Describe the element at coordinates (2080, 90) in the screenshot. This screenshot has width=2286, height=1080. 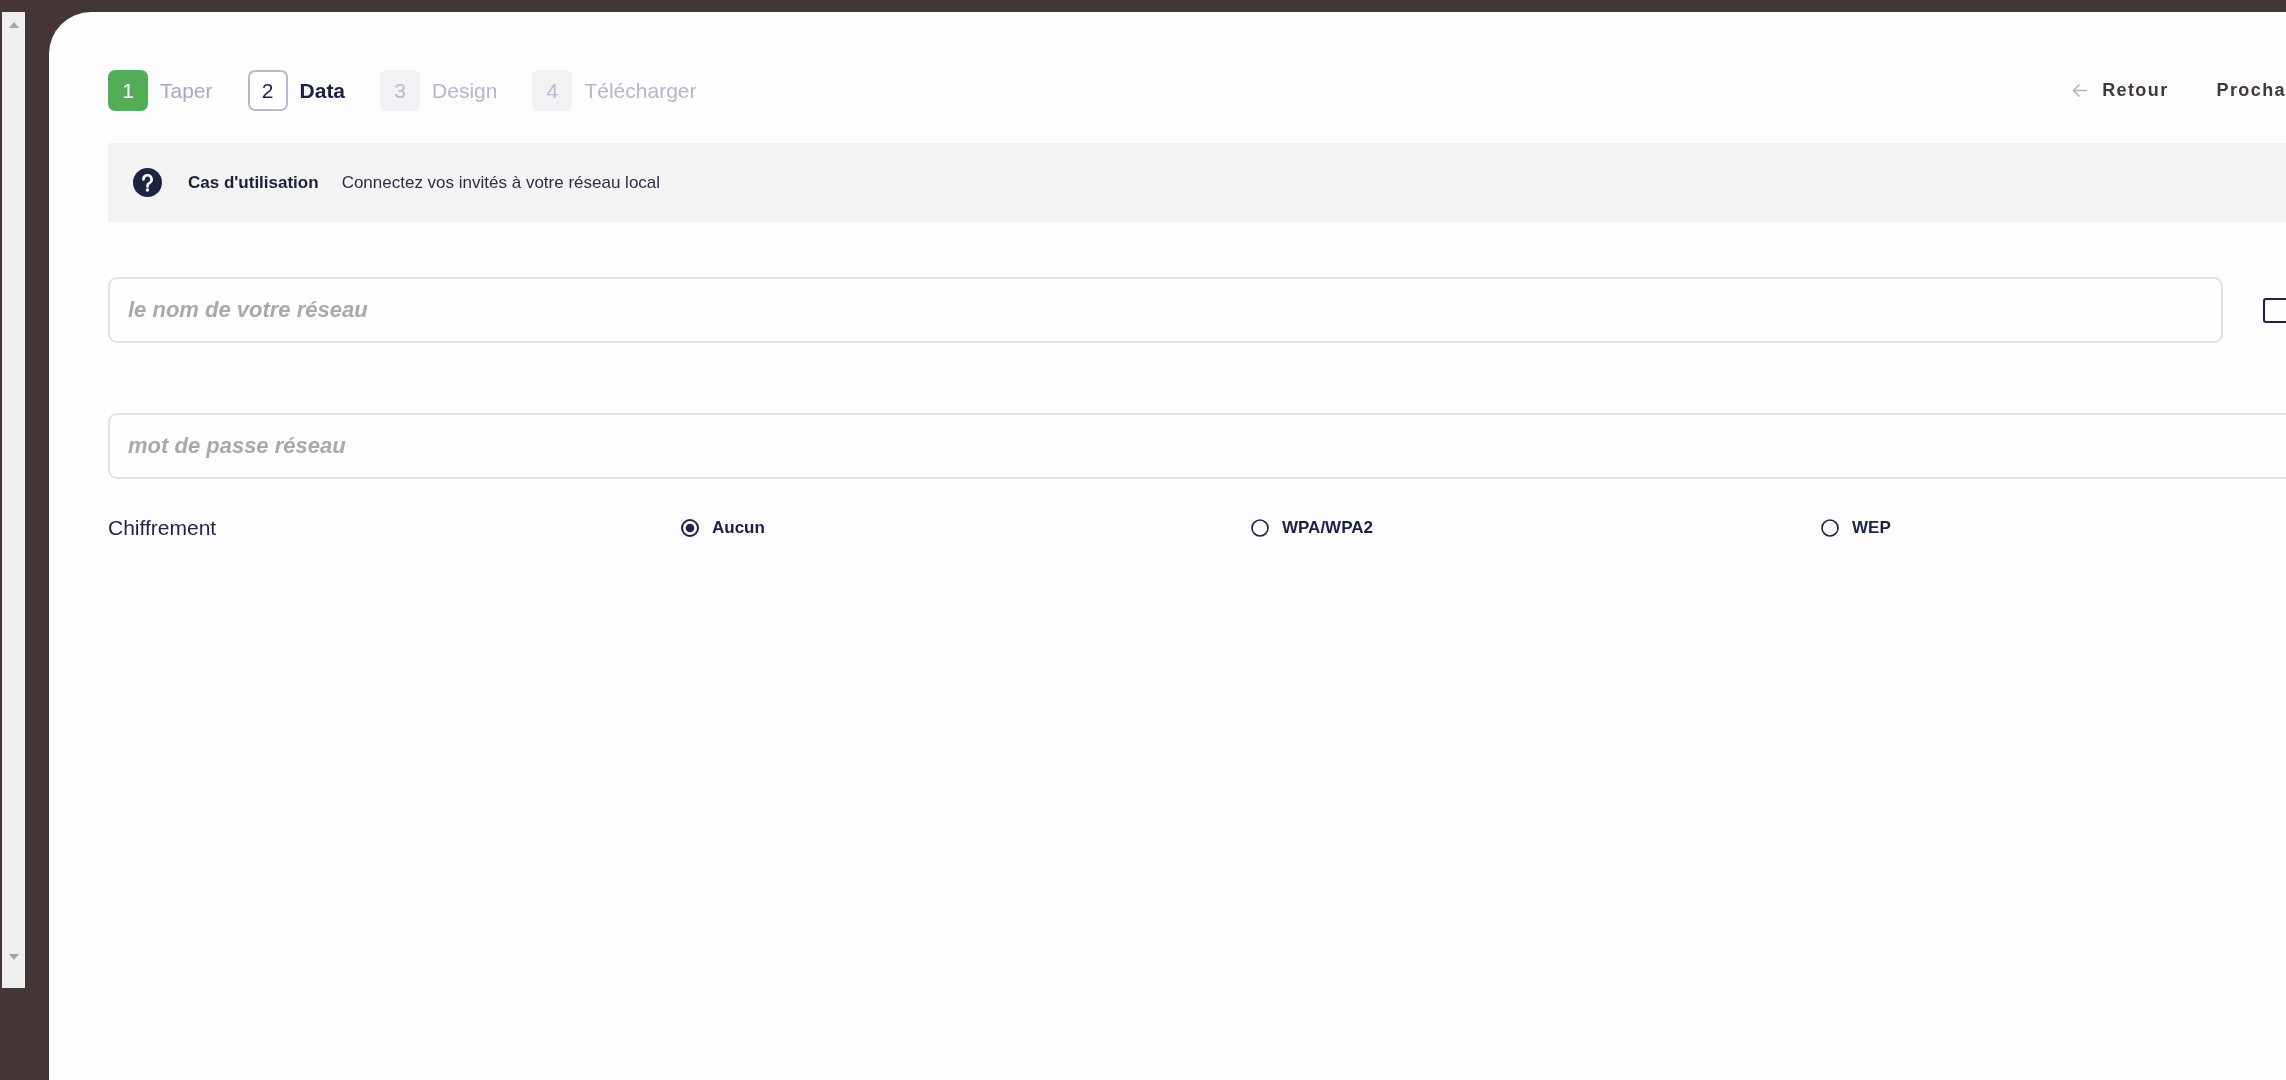
I see `left-arrow-icon` at that location.